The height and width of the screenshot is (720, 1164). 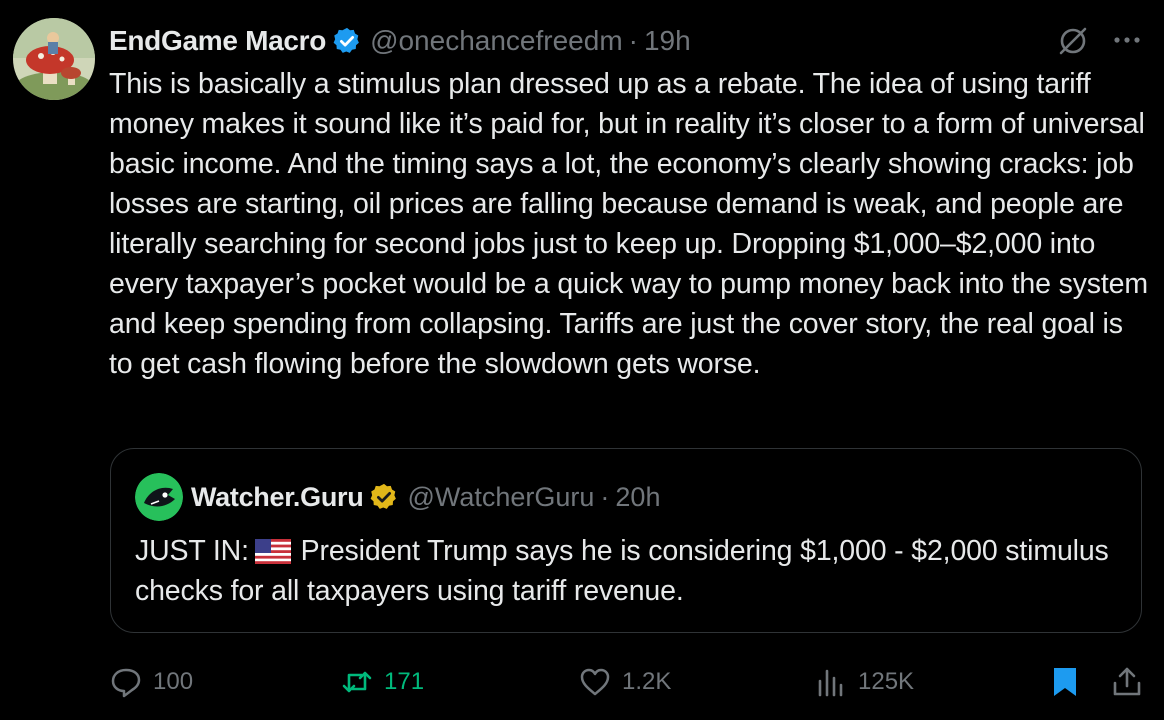 What do you see at coordinates (151, 682) in the screenshot?
I see `reply-button: 100` at bounding box center [151, 682].